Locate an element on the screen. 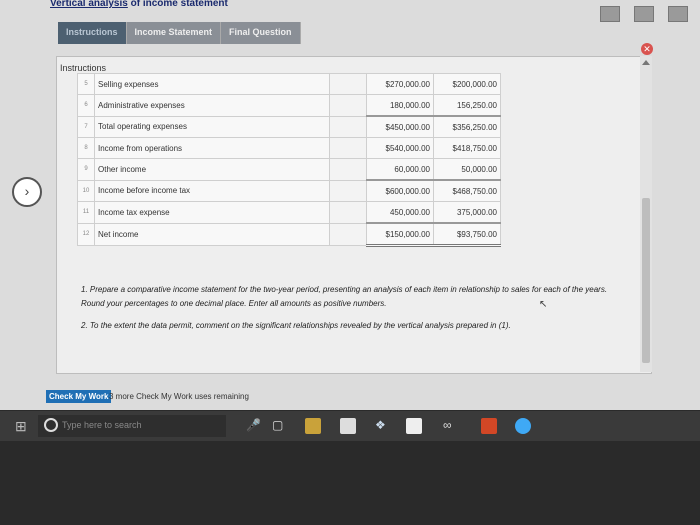 This screenshot has width=700, height=525. row-label: Income from operations is located at coordinates (212, 148).